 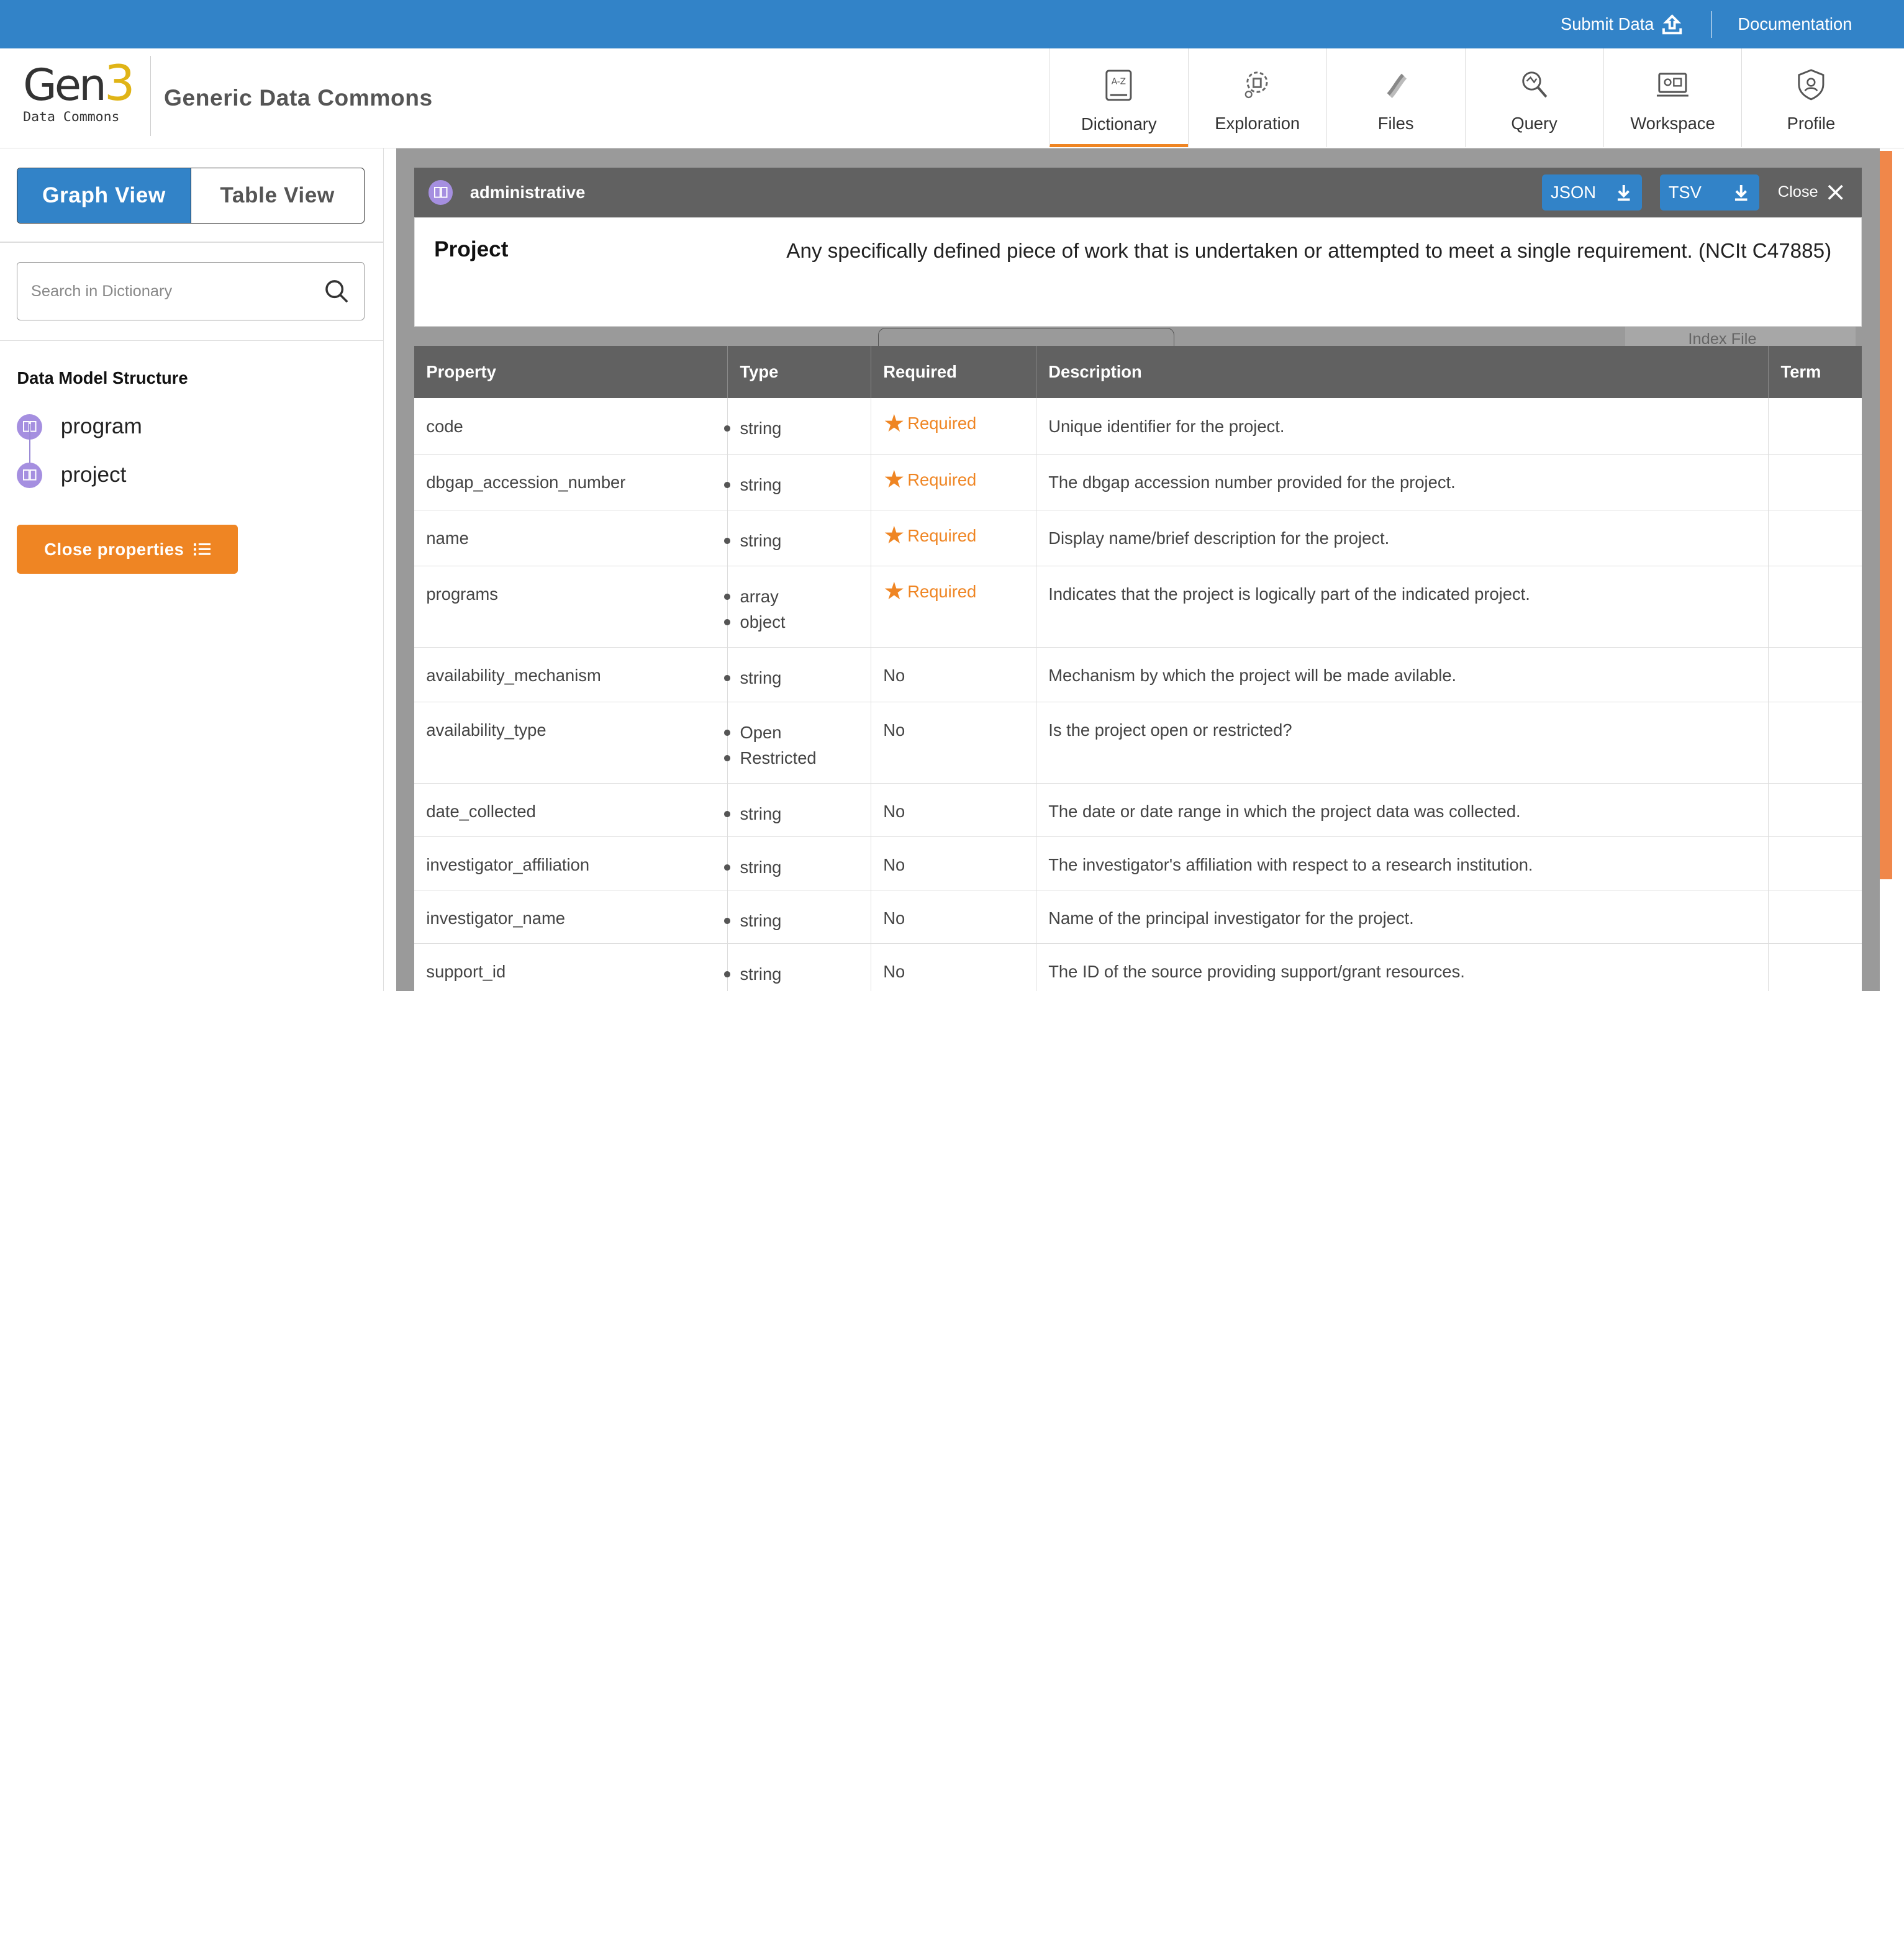 I want to click on table-header-row: Property Type Required Description Term, so click(x=1138, y=372).